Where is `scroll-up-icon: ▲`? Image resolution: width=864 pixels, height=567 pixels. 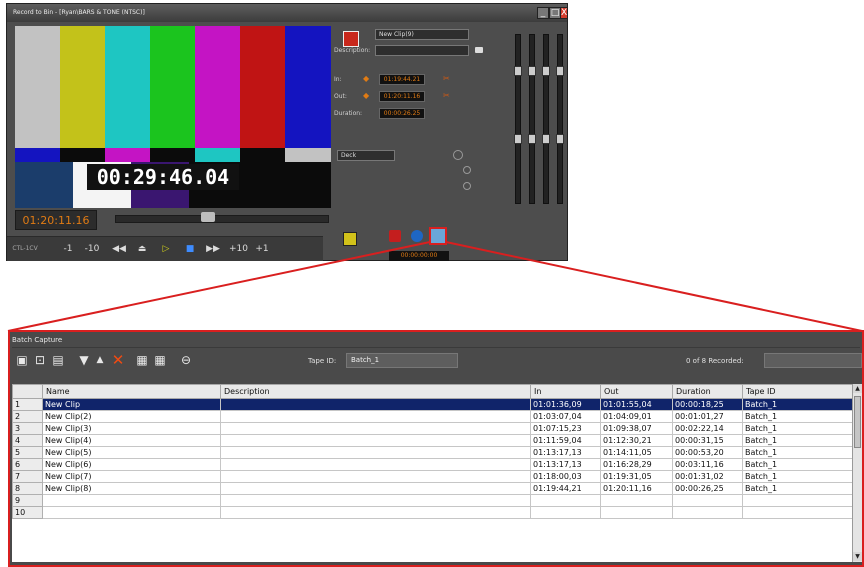 scroll-up-icon: ▲ is located at coordinates (857, 388).